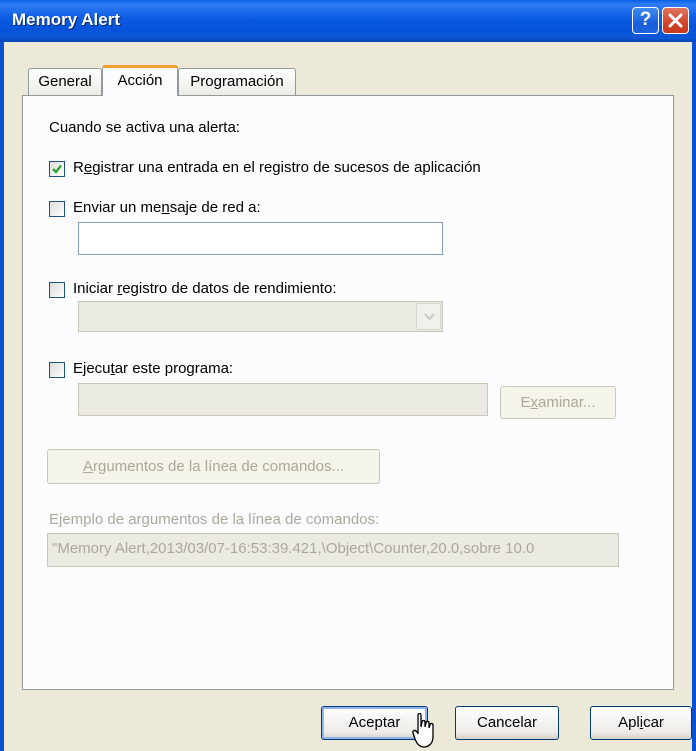  I want to click on title-bar: Memory Alert ?, so click(348, 21).